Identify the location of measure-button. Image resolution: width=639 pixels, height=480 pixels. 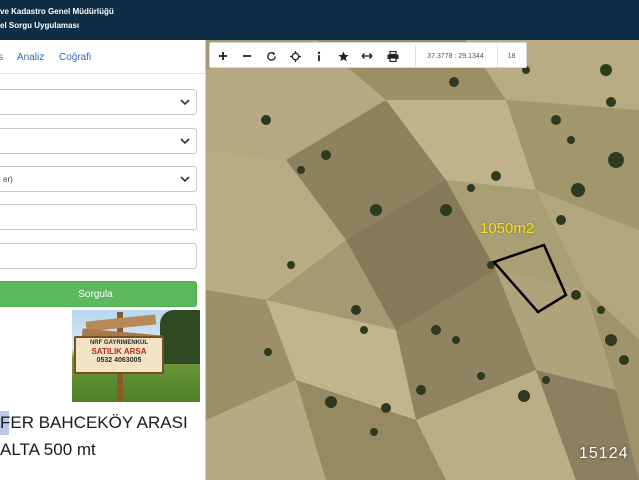
(367, 56).